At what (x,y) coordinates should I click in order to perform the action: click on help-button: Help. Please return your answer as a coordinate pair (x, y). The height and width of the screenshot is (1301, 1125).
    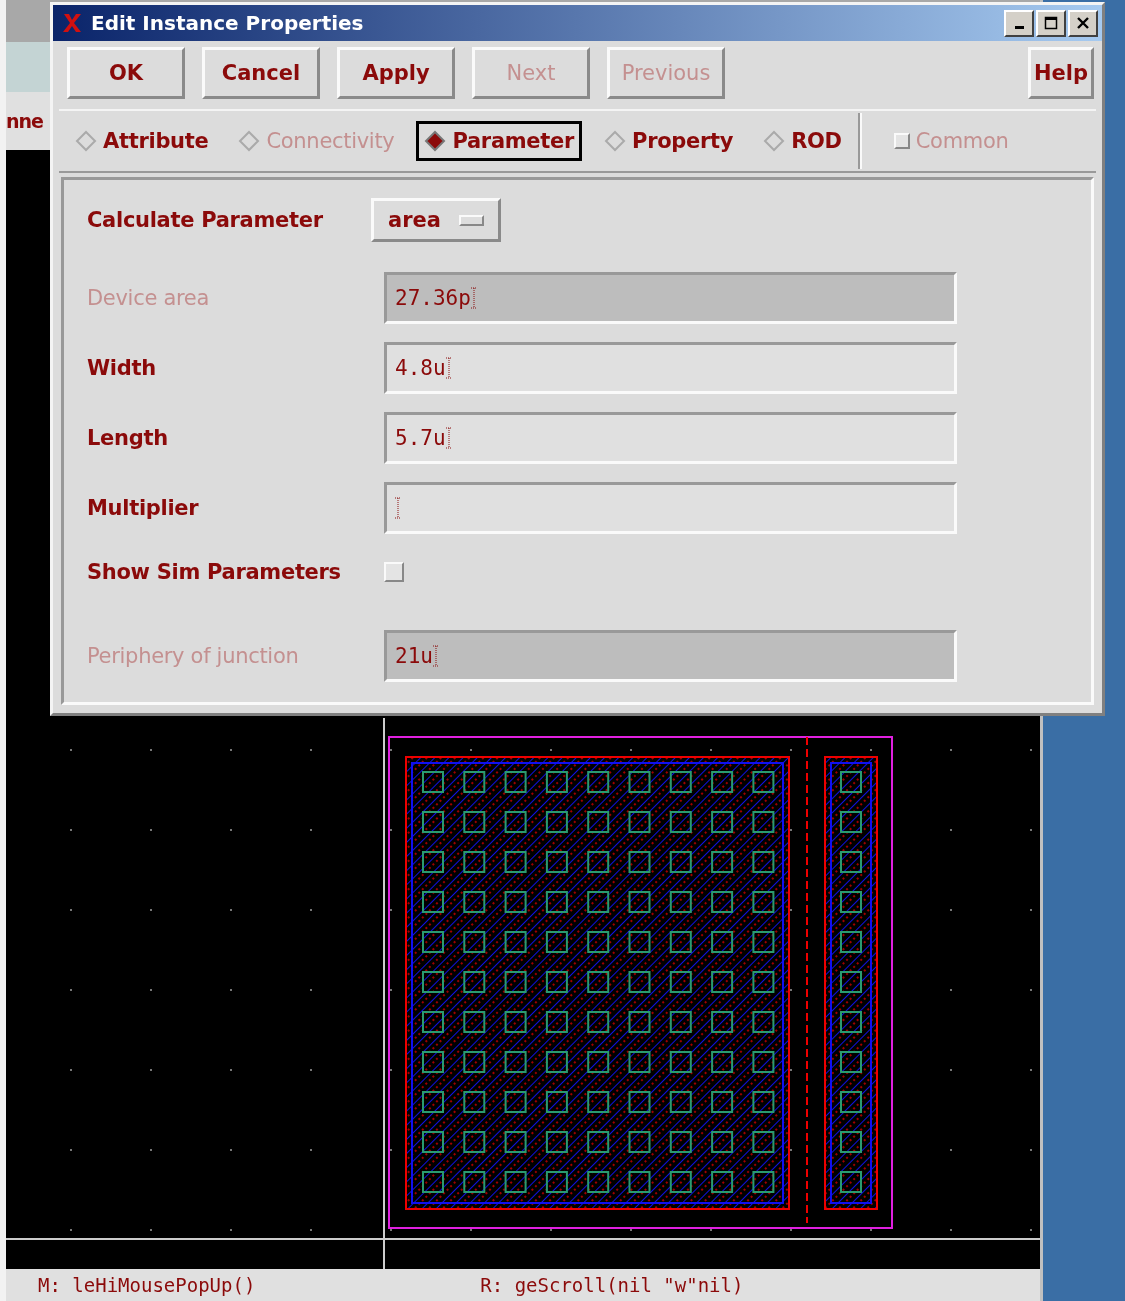
    Looking at the image, I should click on (1061, 73).